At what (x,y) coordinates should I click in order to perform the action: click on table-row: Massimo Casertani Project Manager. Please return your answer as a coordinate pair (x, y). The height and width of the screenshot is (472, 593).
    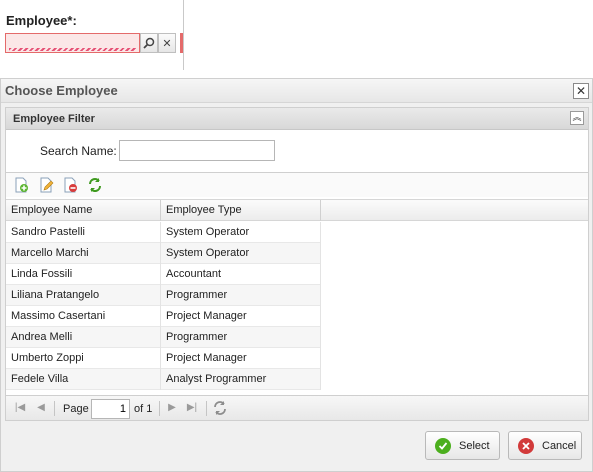
    Looking at the image, I should click on (163, 316).